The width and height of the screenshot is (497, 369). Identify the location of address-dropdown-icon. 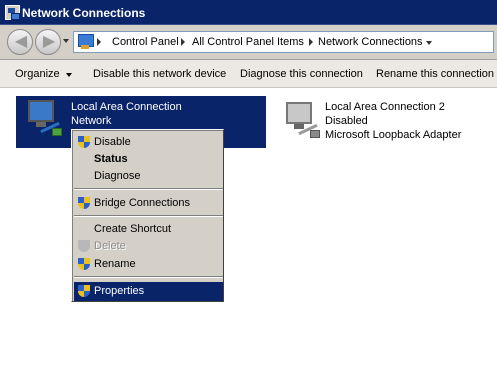
(429, 43).